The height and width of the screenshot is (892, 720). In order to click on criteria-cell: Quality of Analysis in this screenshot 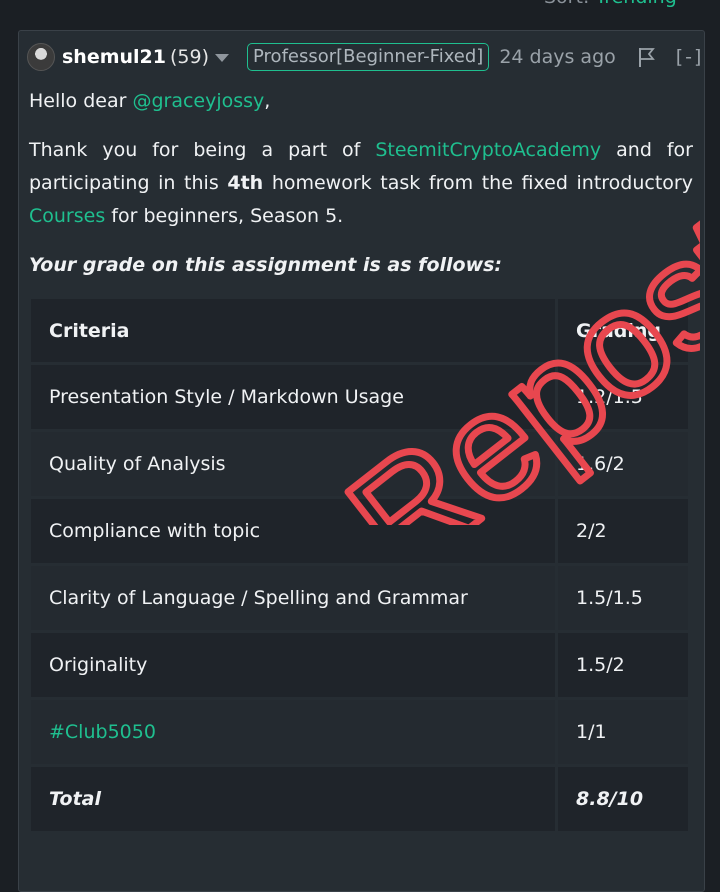, I will do `click(294, 465)`.